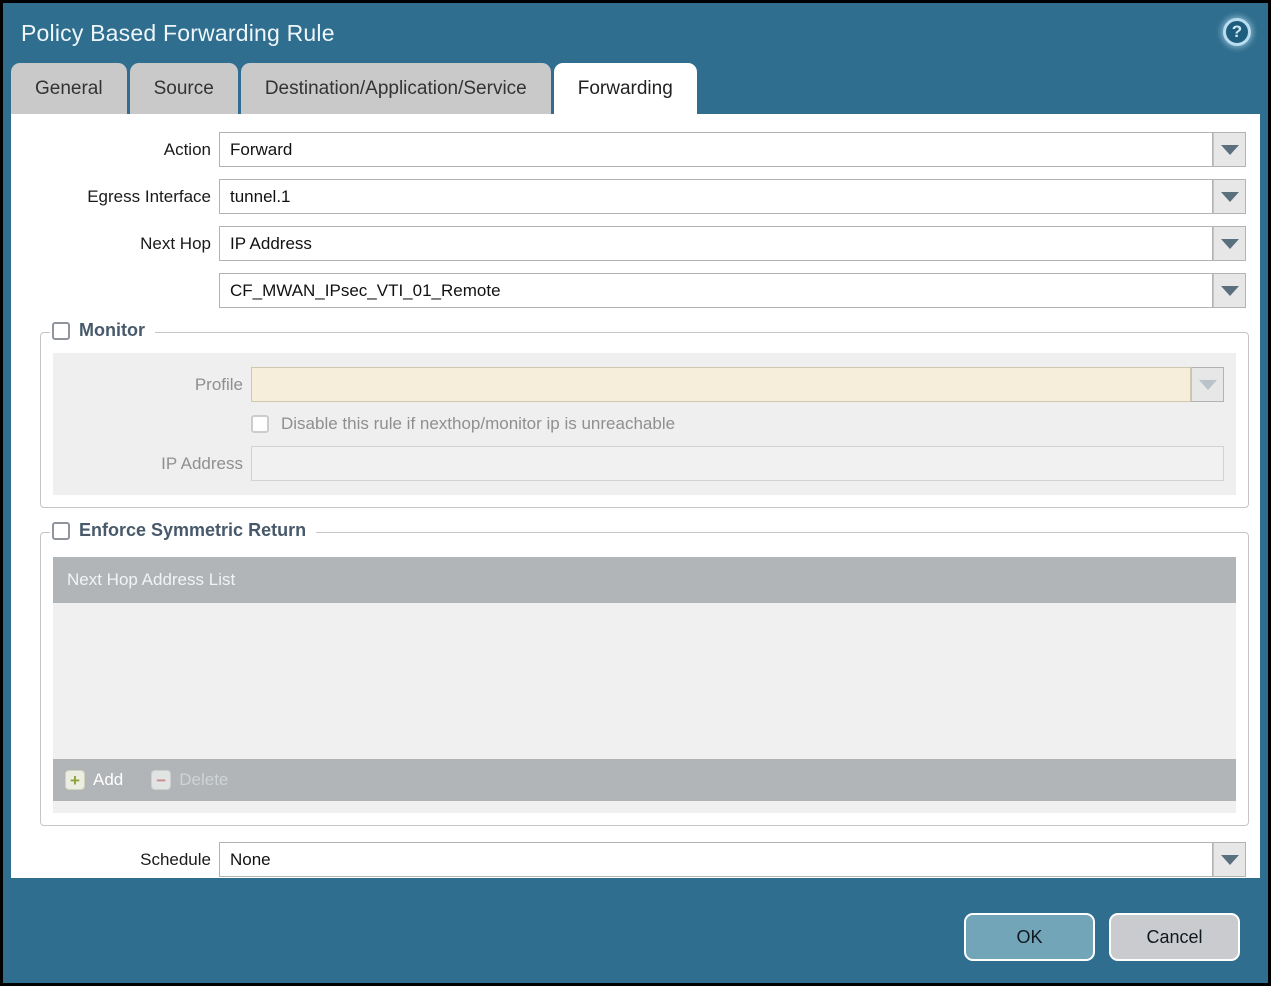  Describe the element at coordinates (202, 463) in the screenshot. I see `monitor-ip-address-label: IP Address` at that location.